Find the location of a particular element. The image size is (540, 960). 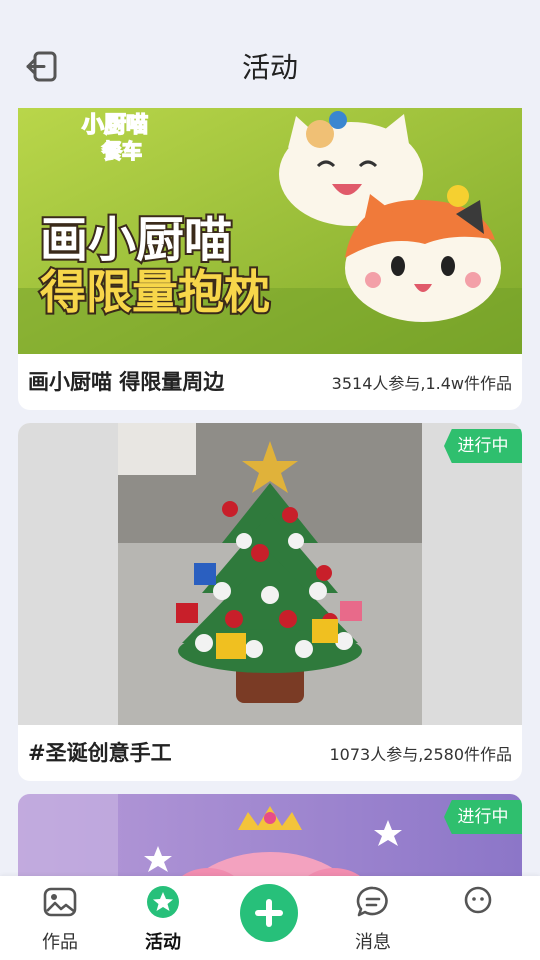

tab-messages: 消息 is located at coordinates (373, 919).